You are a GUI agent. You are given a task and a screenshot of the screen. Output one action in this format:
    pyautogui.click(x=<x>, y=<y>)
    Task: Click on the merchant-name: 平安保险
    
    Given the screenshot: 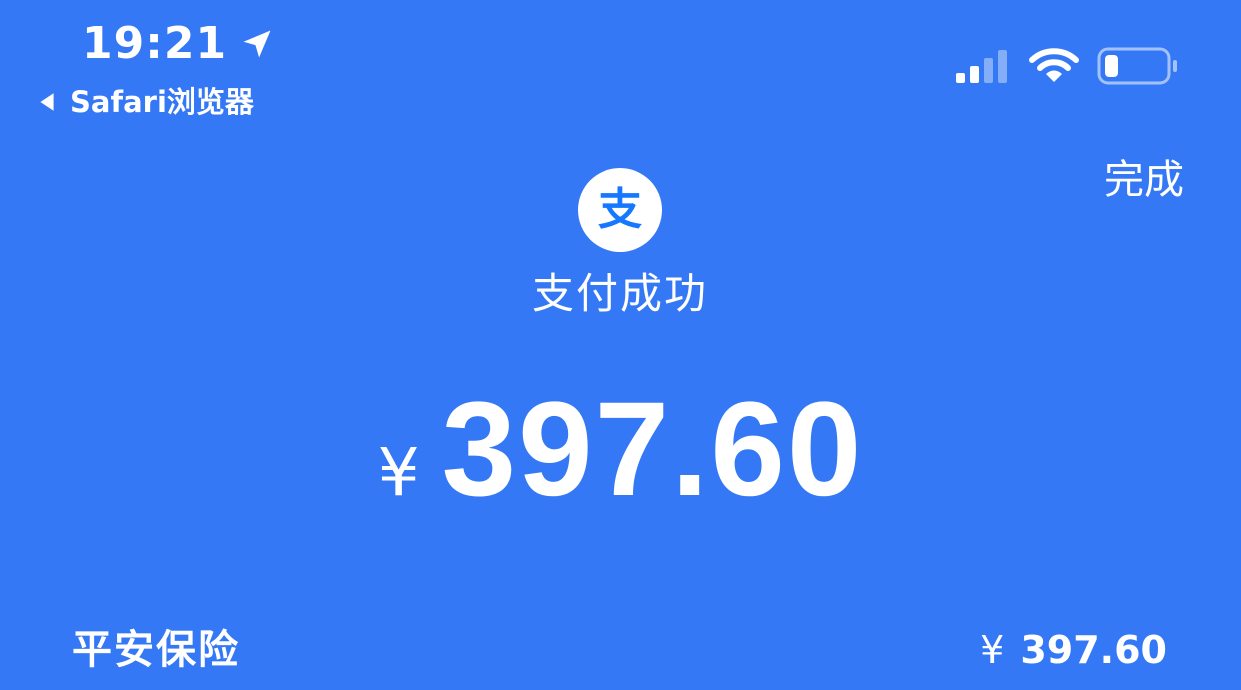 What is the action you would take?
    pyautogui.click(x=156, y=650)
    